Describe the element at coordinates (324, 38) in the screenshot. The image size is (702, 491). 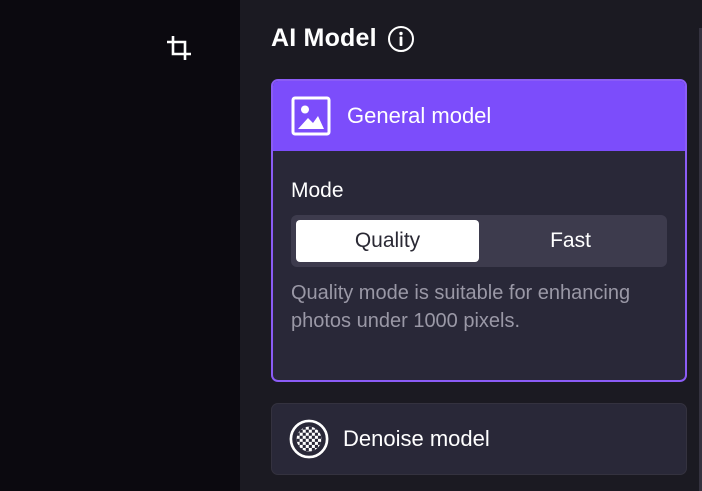
I see `section-title: AI Model` at that location.